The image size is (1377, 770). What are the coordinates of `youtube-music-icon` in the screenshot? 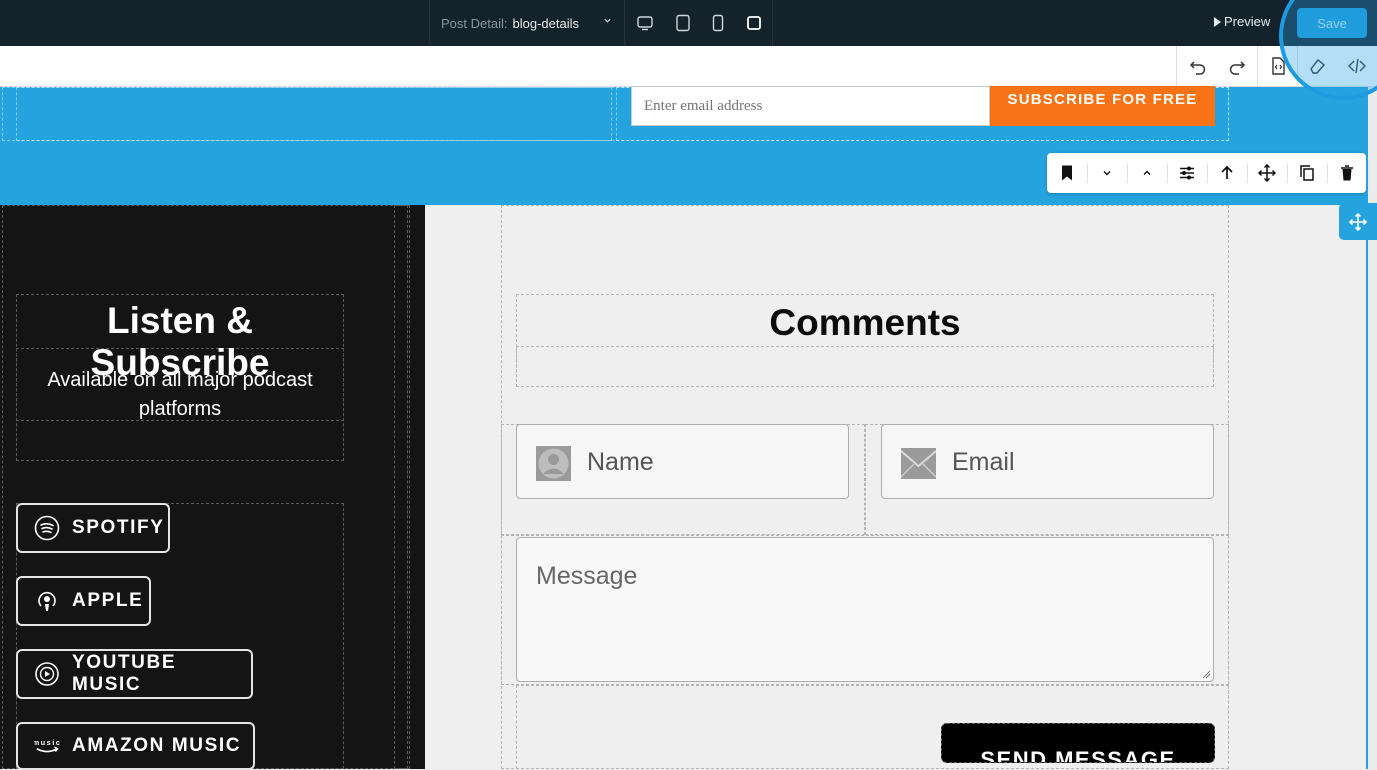 It's located at (47, 674).